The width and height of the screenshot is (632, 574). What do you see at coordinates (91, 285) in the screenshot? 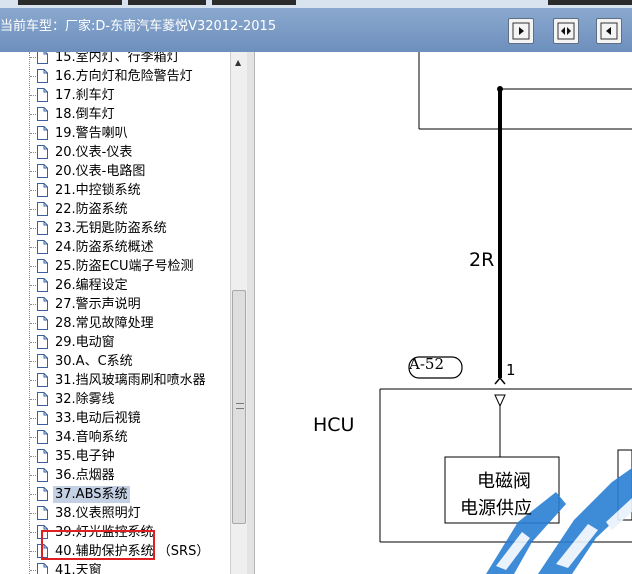
I see `tree-item-label: 26.编程设定` at bounding box center [91, 285].